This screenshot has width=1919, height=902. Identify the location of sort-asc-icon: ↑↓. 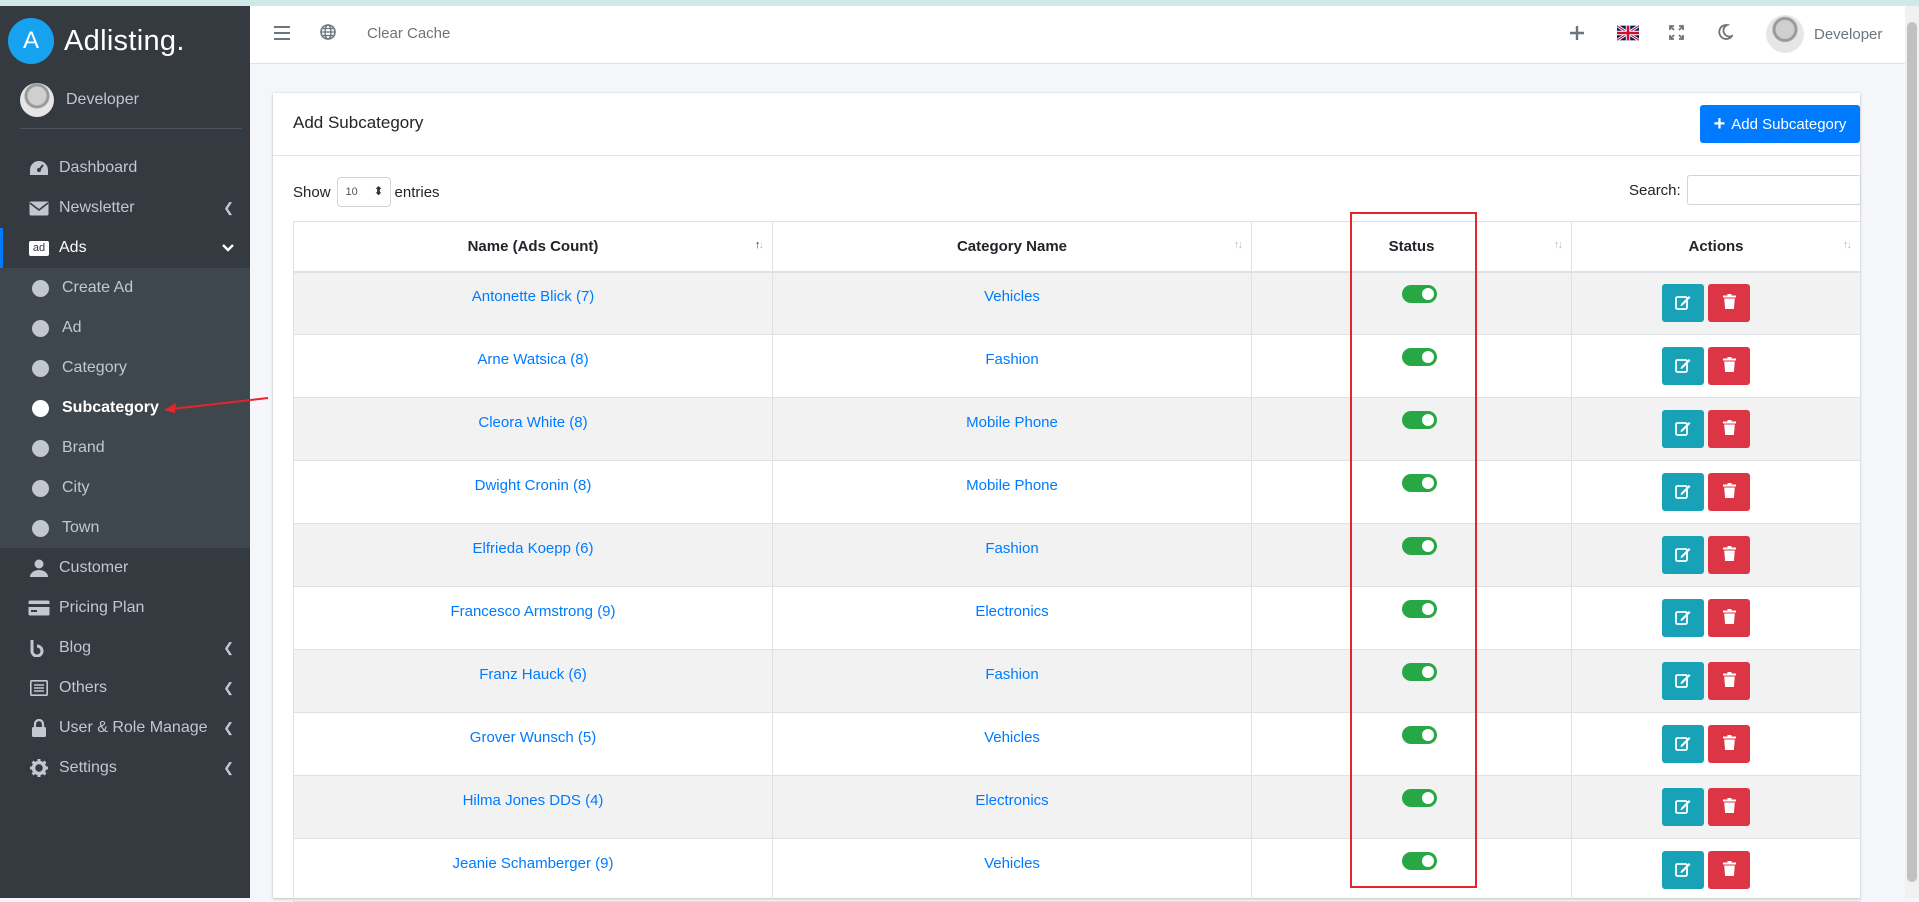
(759, 245).